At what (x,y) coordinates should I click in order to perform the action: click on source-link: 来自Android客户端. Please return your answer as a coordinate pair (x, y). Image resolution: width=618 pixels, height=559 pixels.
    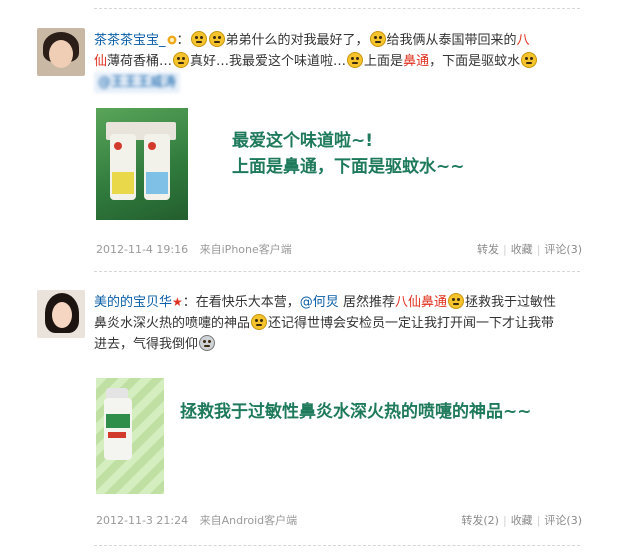
    Looking at the image, I should click on (249, 520).